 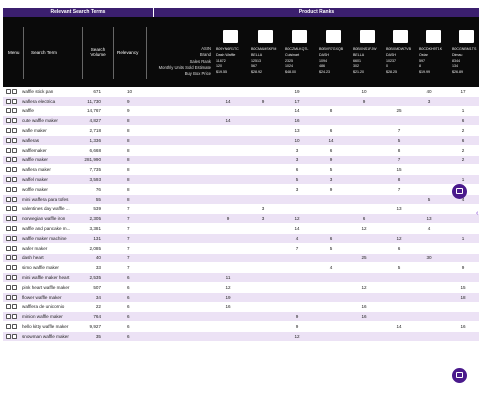 What do you see at coordinates (241, 219) in the screenshot?
I see `table-row: norwegian waffle iron 2,305 7 9 3 12 6 13` at bounding box center [241, 219].